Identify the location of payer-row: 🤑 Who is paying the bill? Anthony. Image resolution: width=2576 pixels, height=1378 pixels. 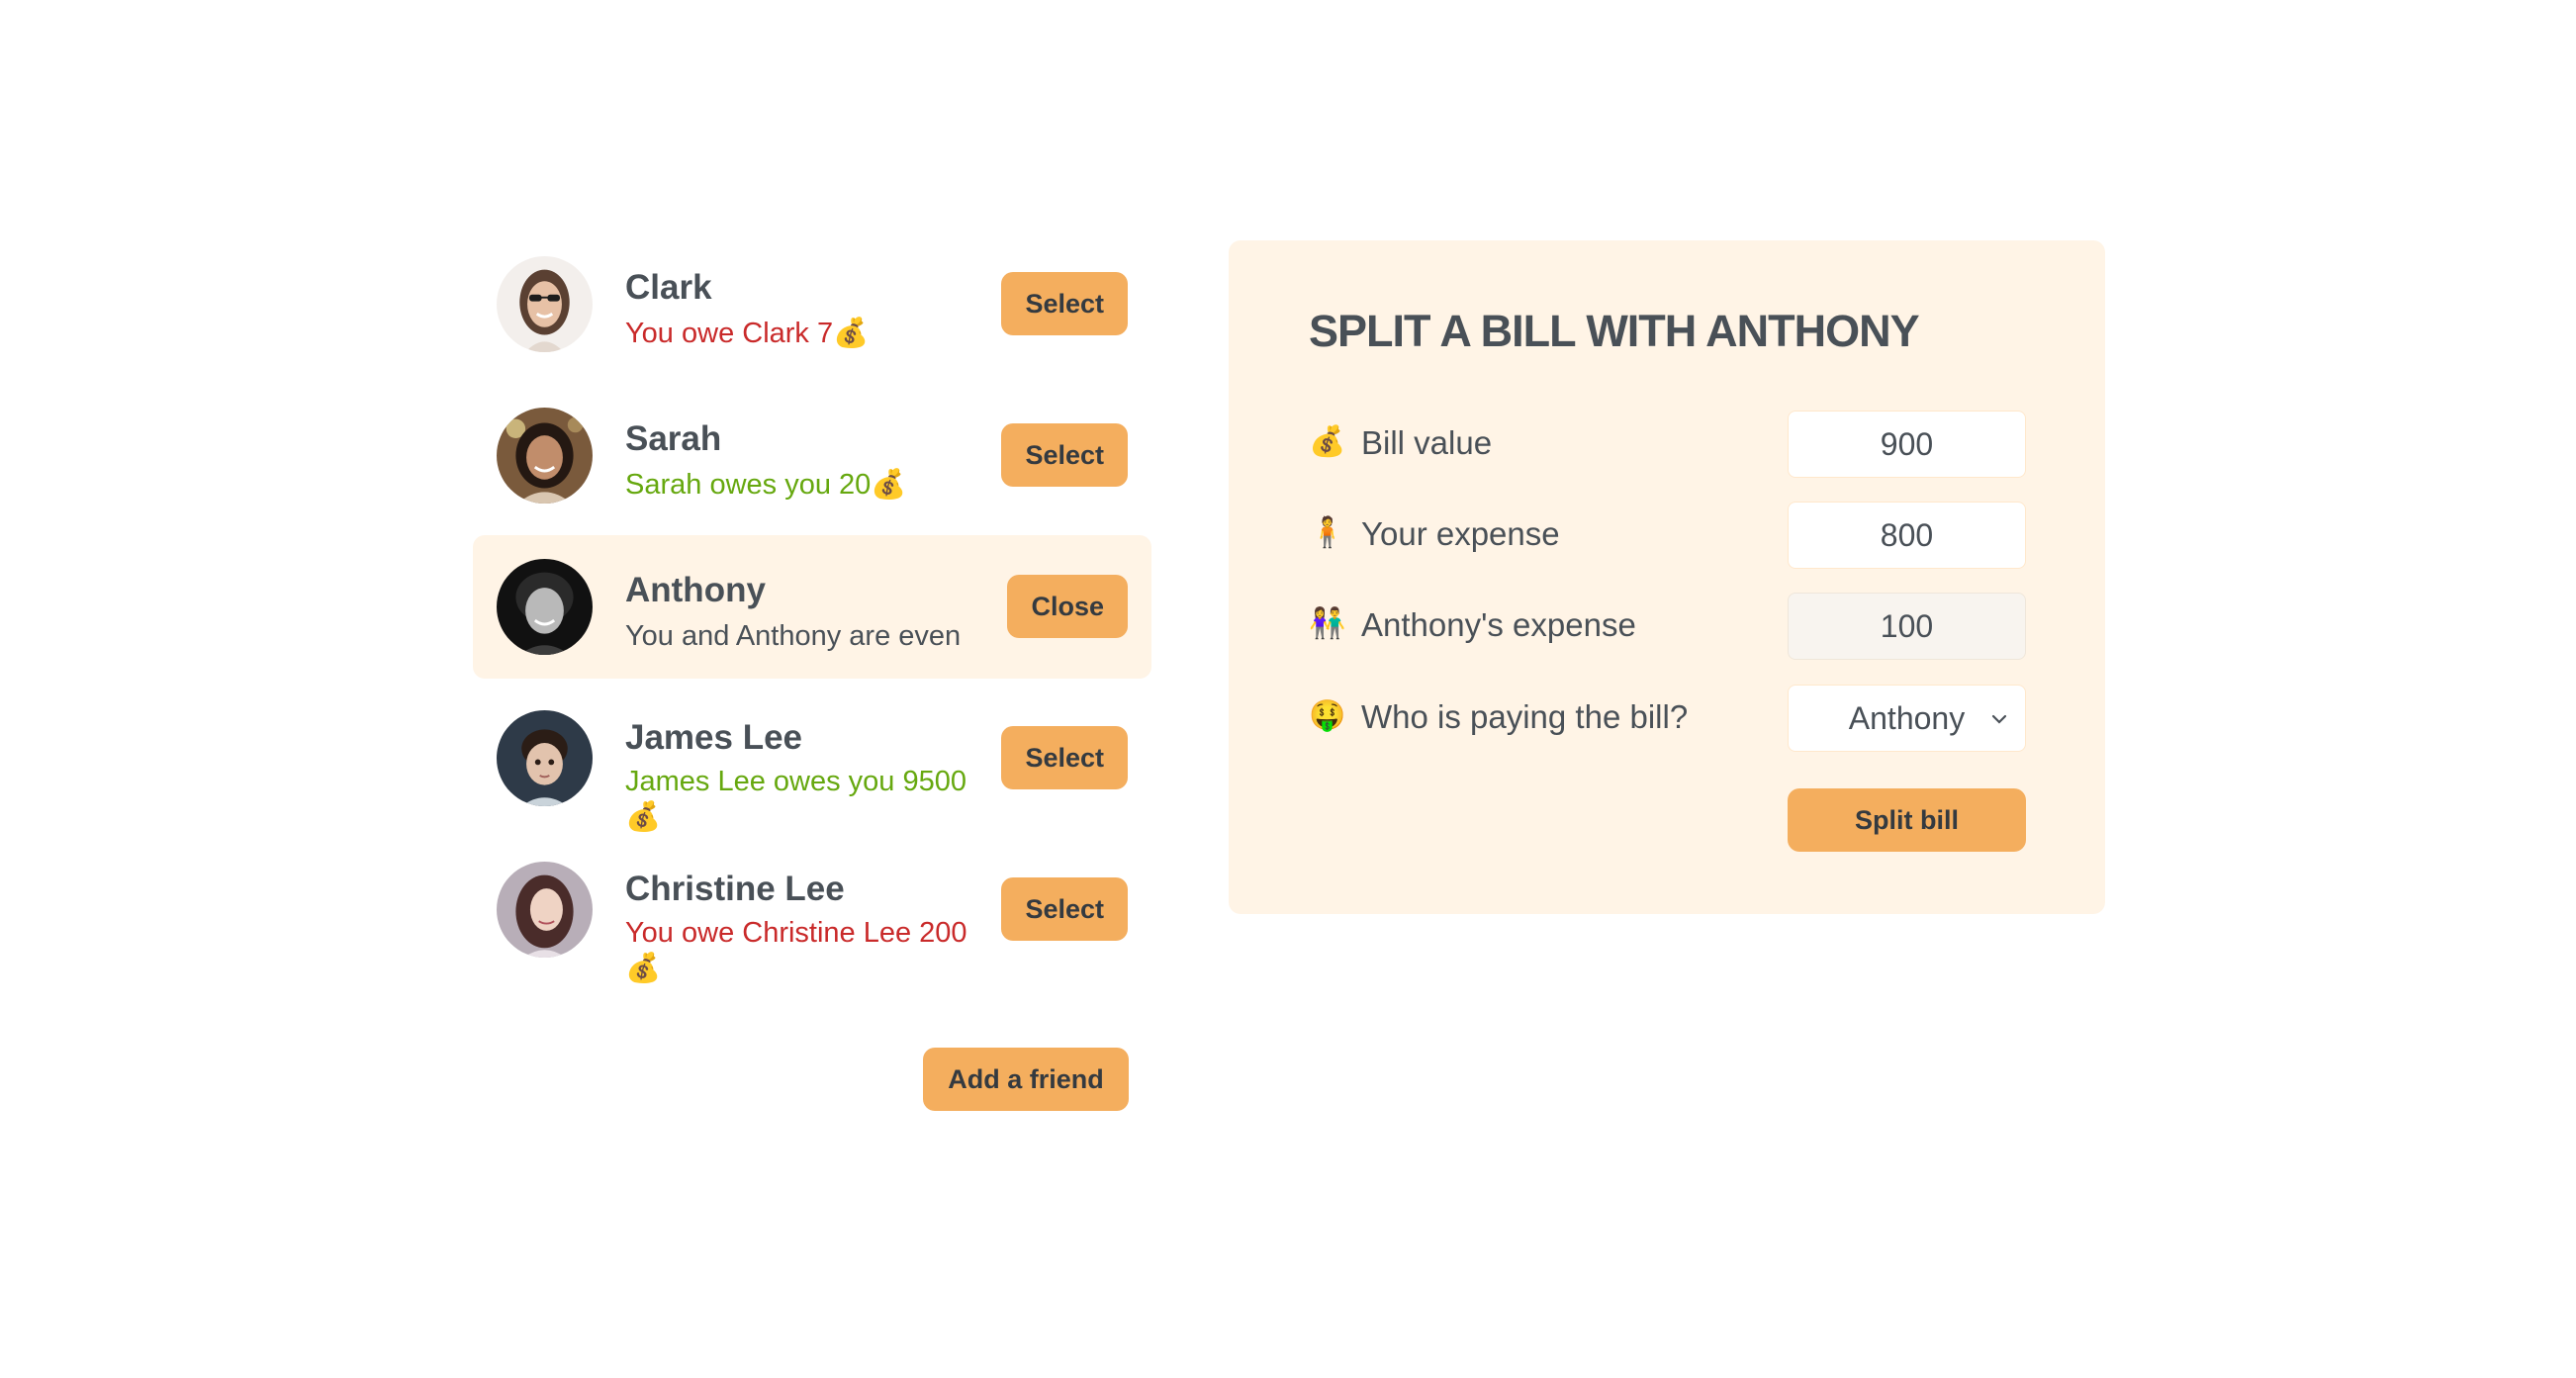
(1667, 719).